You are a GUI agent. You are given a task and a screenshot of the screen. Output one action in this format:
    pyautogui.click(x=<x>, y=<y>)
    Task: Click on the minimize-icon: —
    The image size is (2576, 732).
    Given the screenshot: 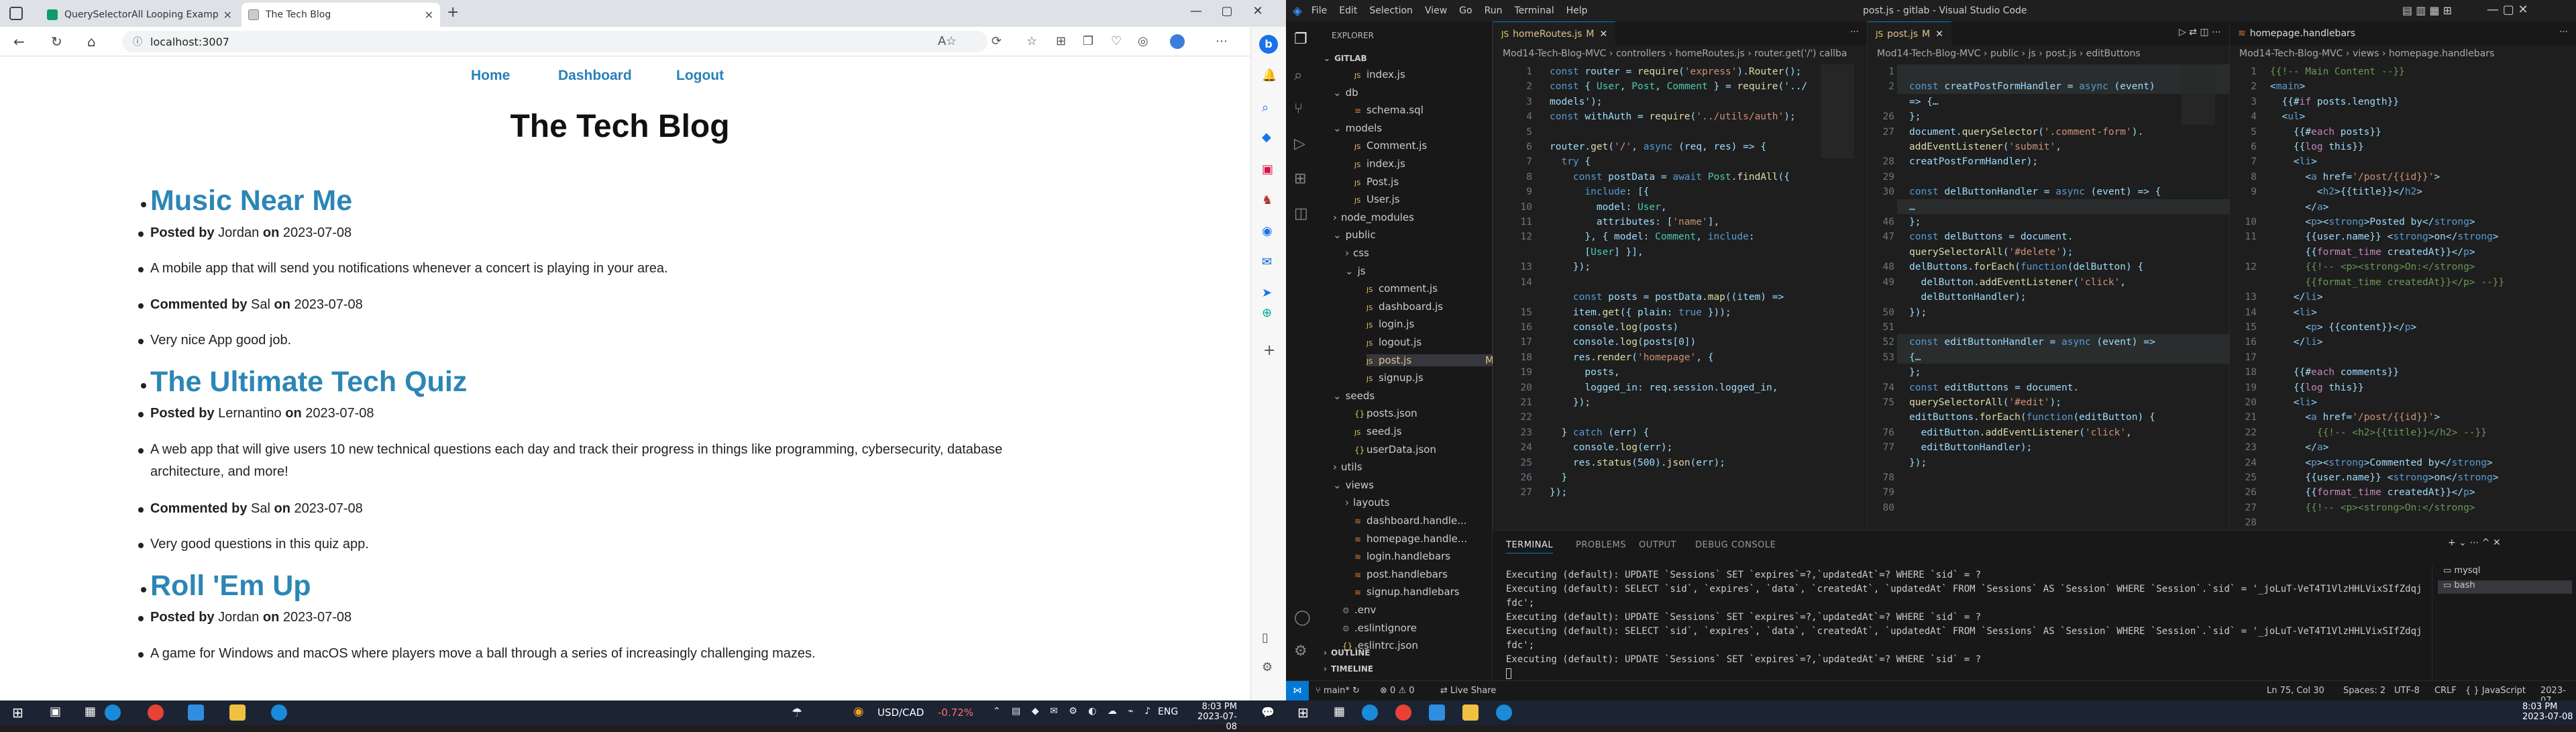 What is the action you would take?
    pyautogui.click(x=1196, y=11)
    